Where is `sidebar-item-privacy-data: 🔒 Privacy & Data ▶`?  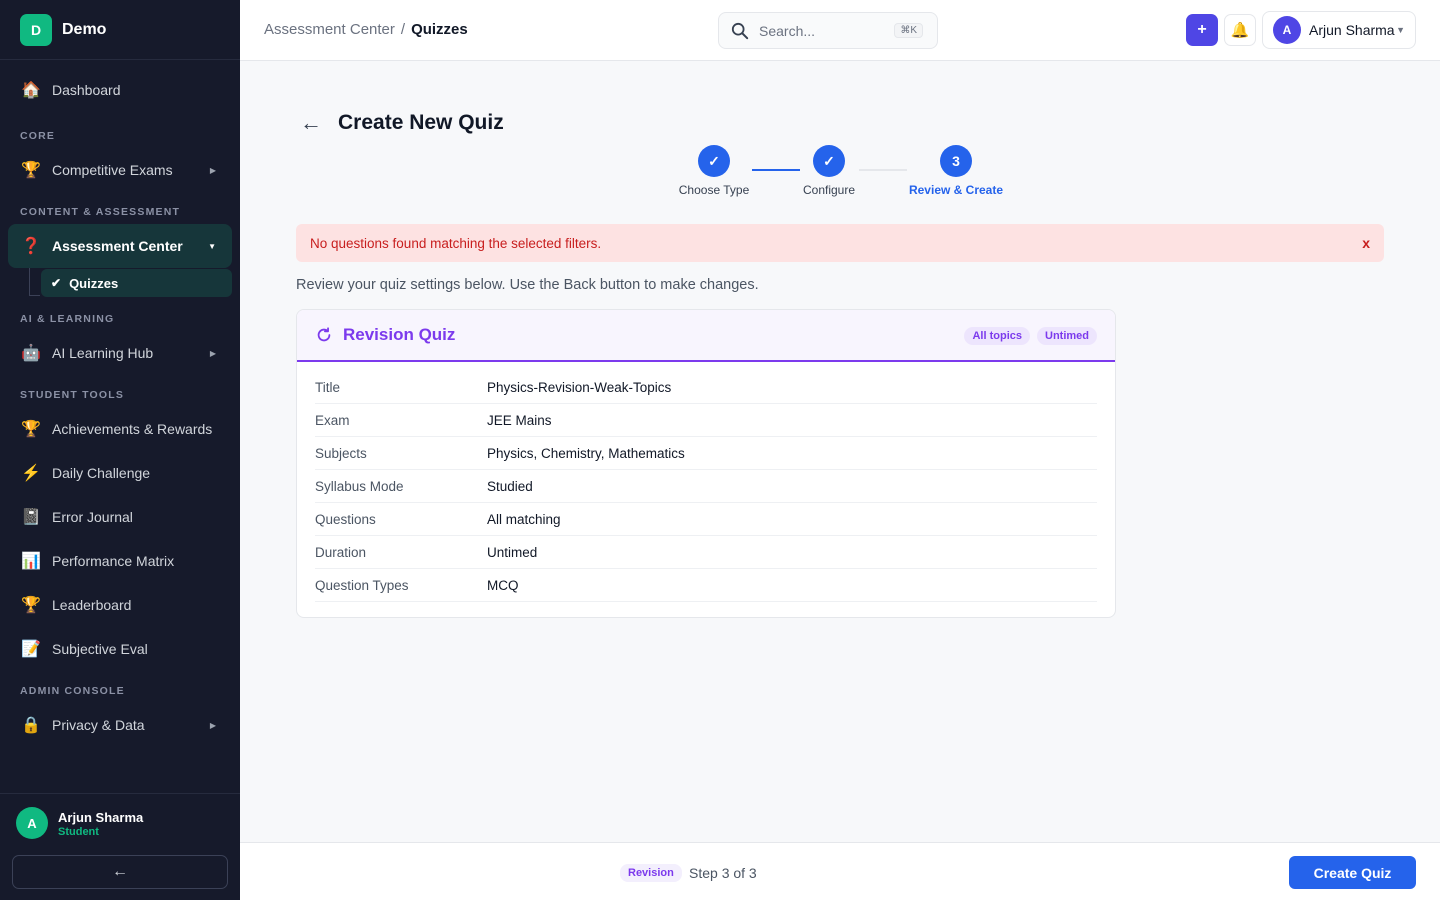 sidebar-item-privacy-data: 🔒 Privacy & Data ▶ is located at coordinates (120, 725).